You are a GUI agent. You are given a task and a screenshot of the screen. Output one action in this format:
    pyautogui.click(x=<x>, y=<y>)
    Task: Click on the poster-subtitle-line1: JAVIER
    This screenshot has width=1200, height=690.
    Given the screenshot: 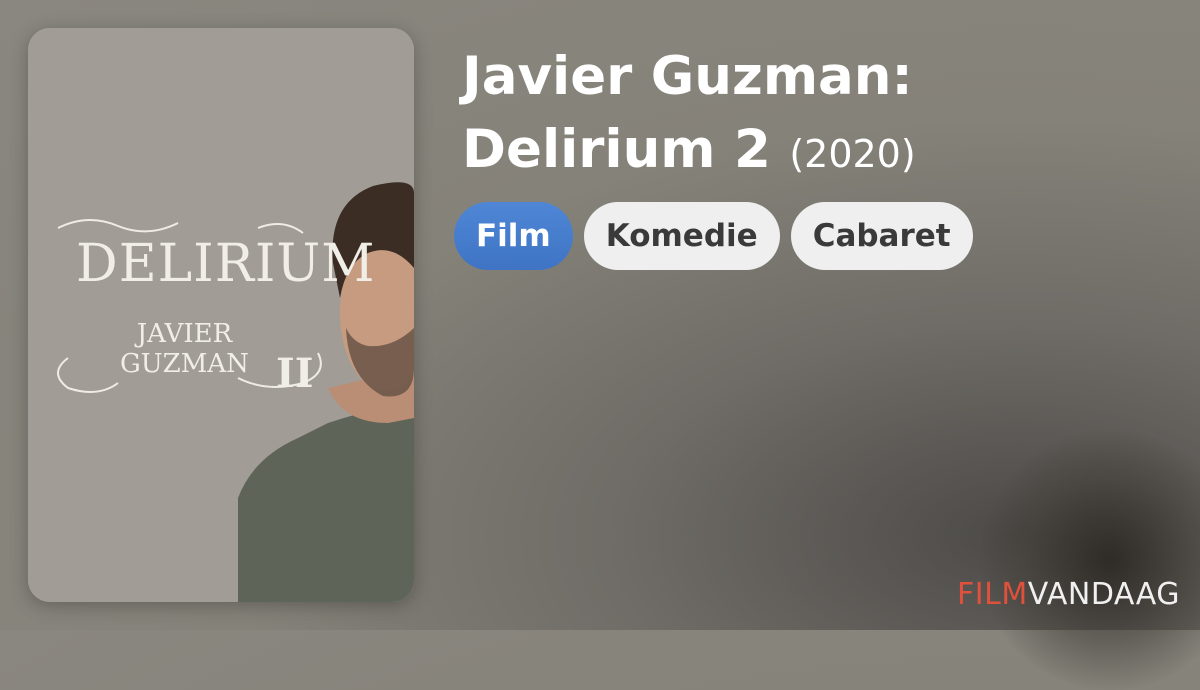 What is the action you would take?
    pyautogui.click(x=184, y=334)
    